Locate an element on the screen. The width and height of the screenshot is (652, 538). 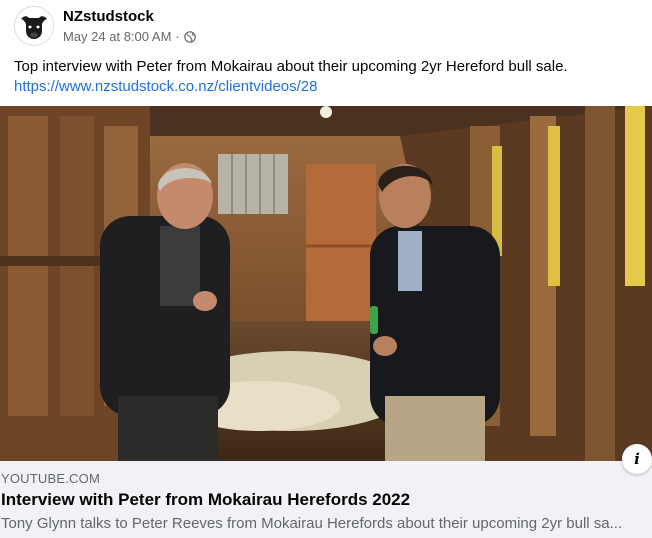
post-timestamp: May 24 at 8:00 AM is located at coordinates (117, 36).